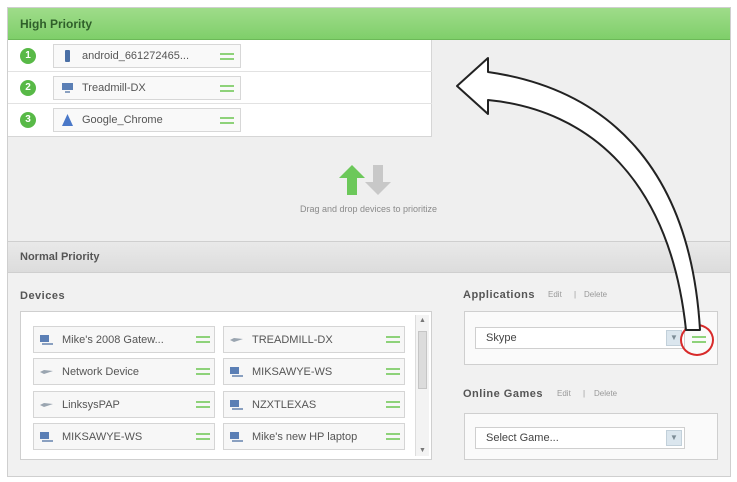 This screenshot has height=482, width=737. I want to click on highlight-circle, so click(697, 340).